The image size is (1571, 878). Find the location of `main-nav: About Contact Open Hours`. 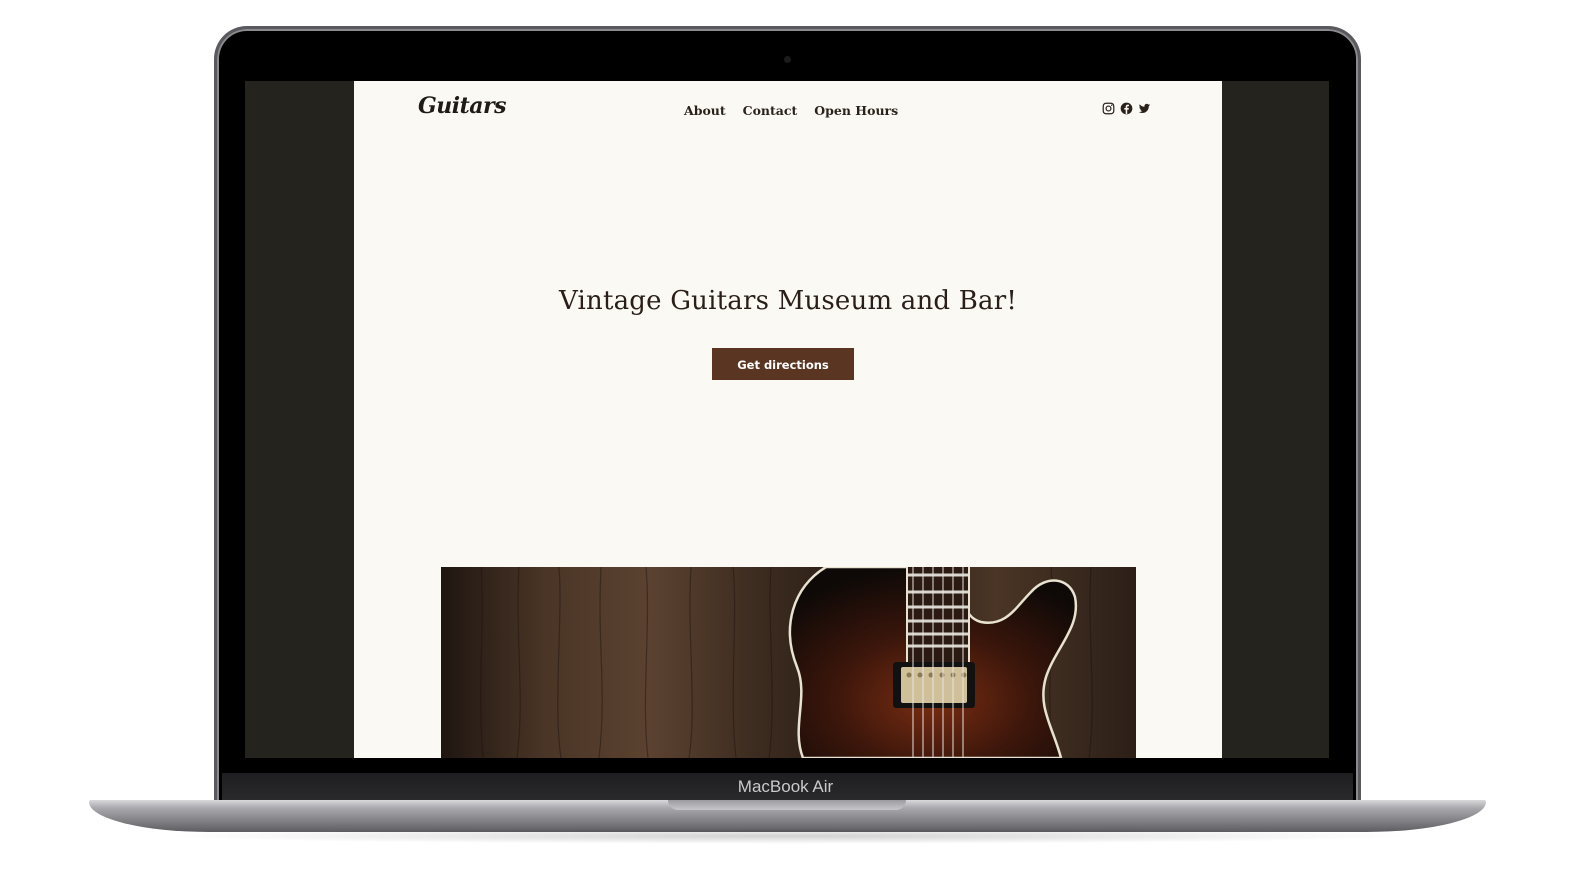

main-nav: About Contact Open Hours is located at coordinates (791, 110).